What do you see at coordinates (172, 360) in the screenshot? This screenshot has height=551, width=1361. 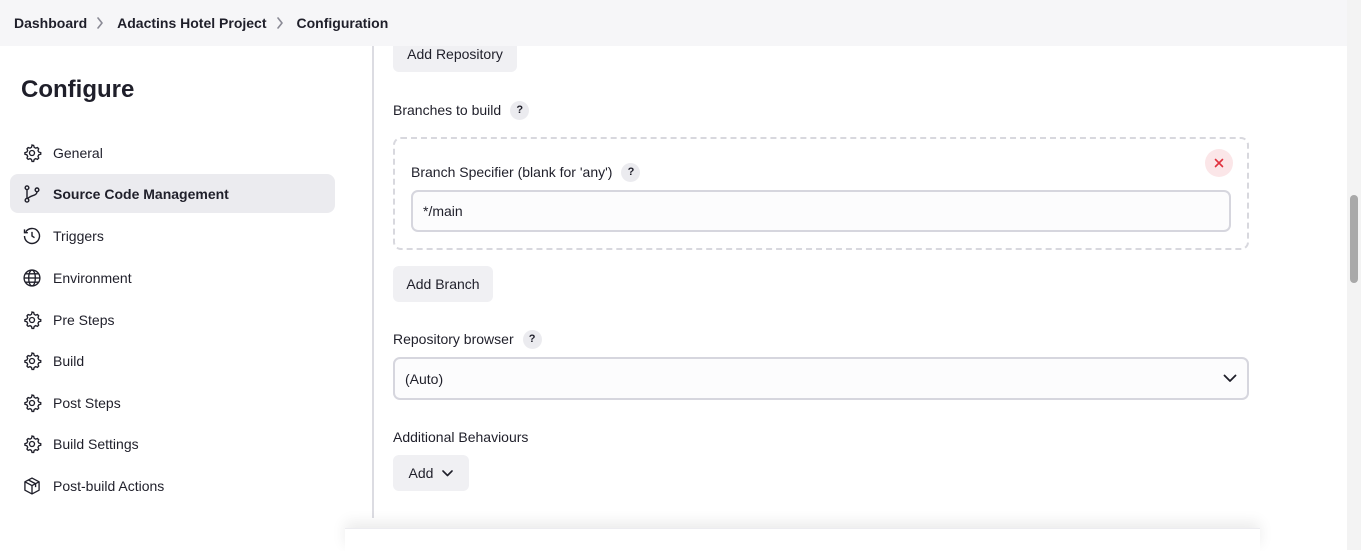 I see `sidebar-item-build: Build` at bounding box center [172, 360].